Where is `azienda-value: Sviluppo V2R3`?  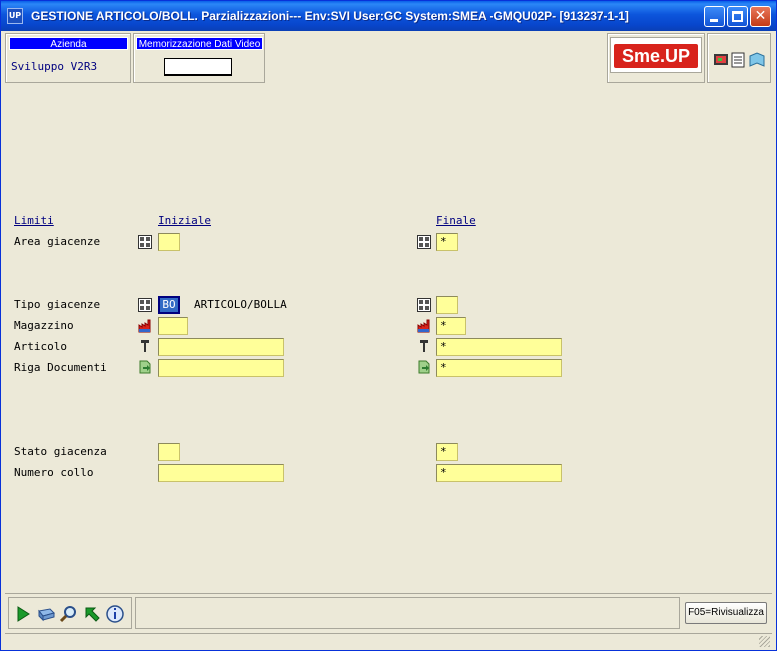 azienda-value: Sviluppo V2R3 is located at coordinates (54, 66).